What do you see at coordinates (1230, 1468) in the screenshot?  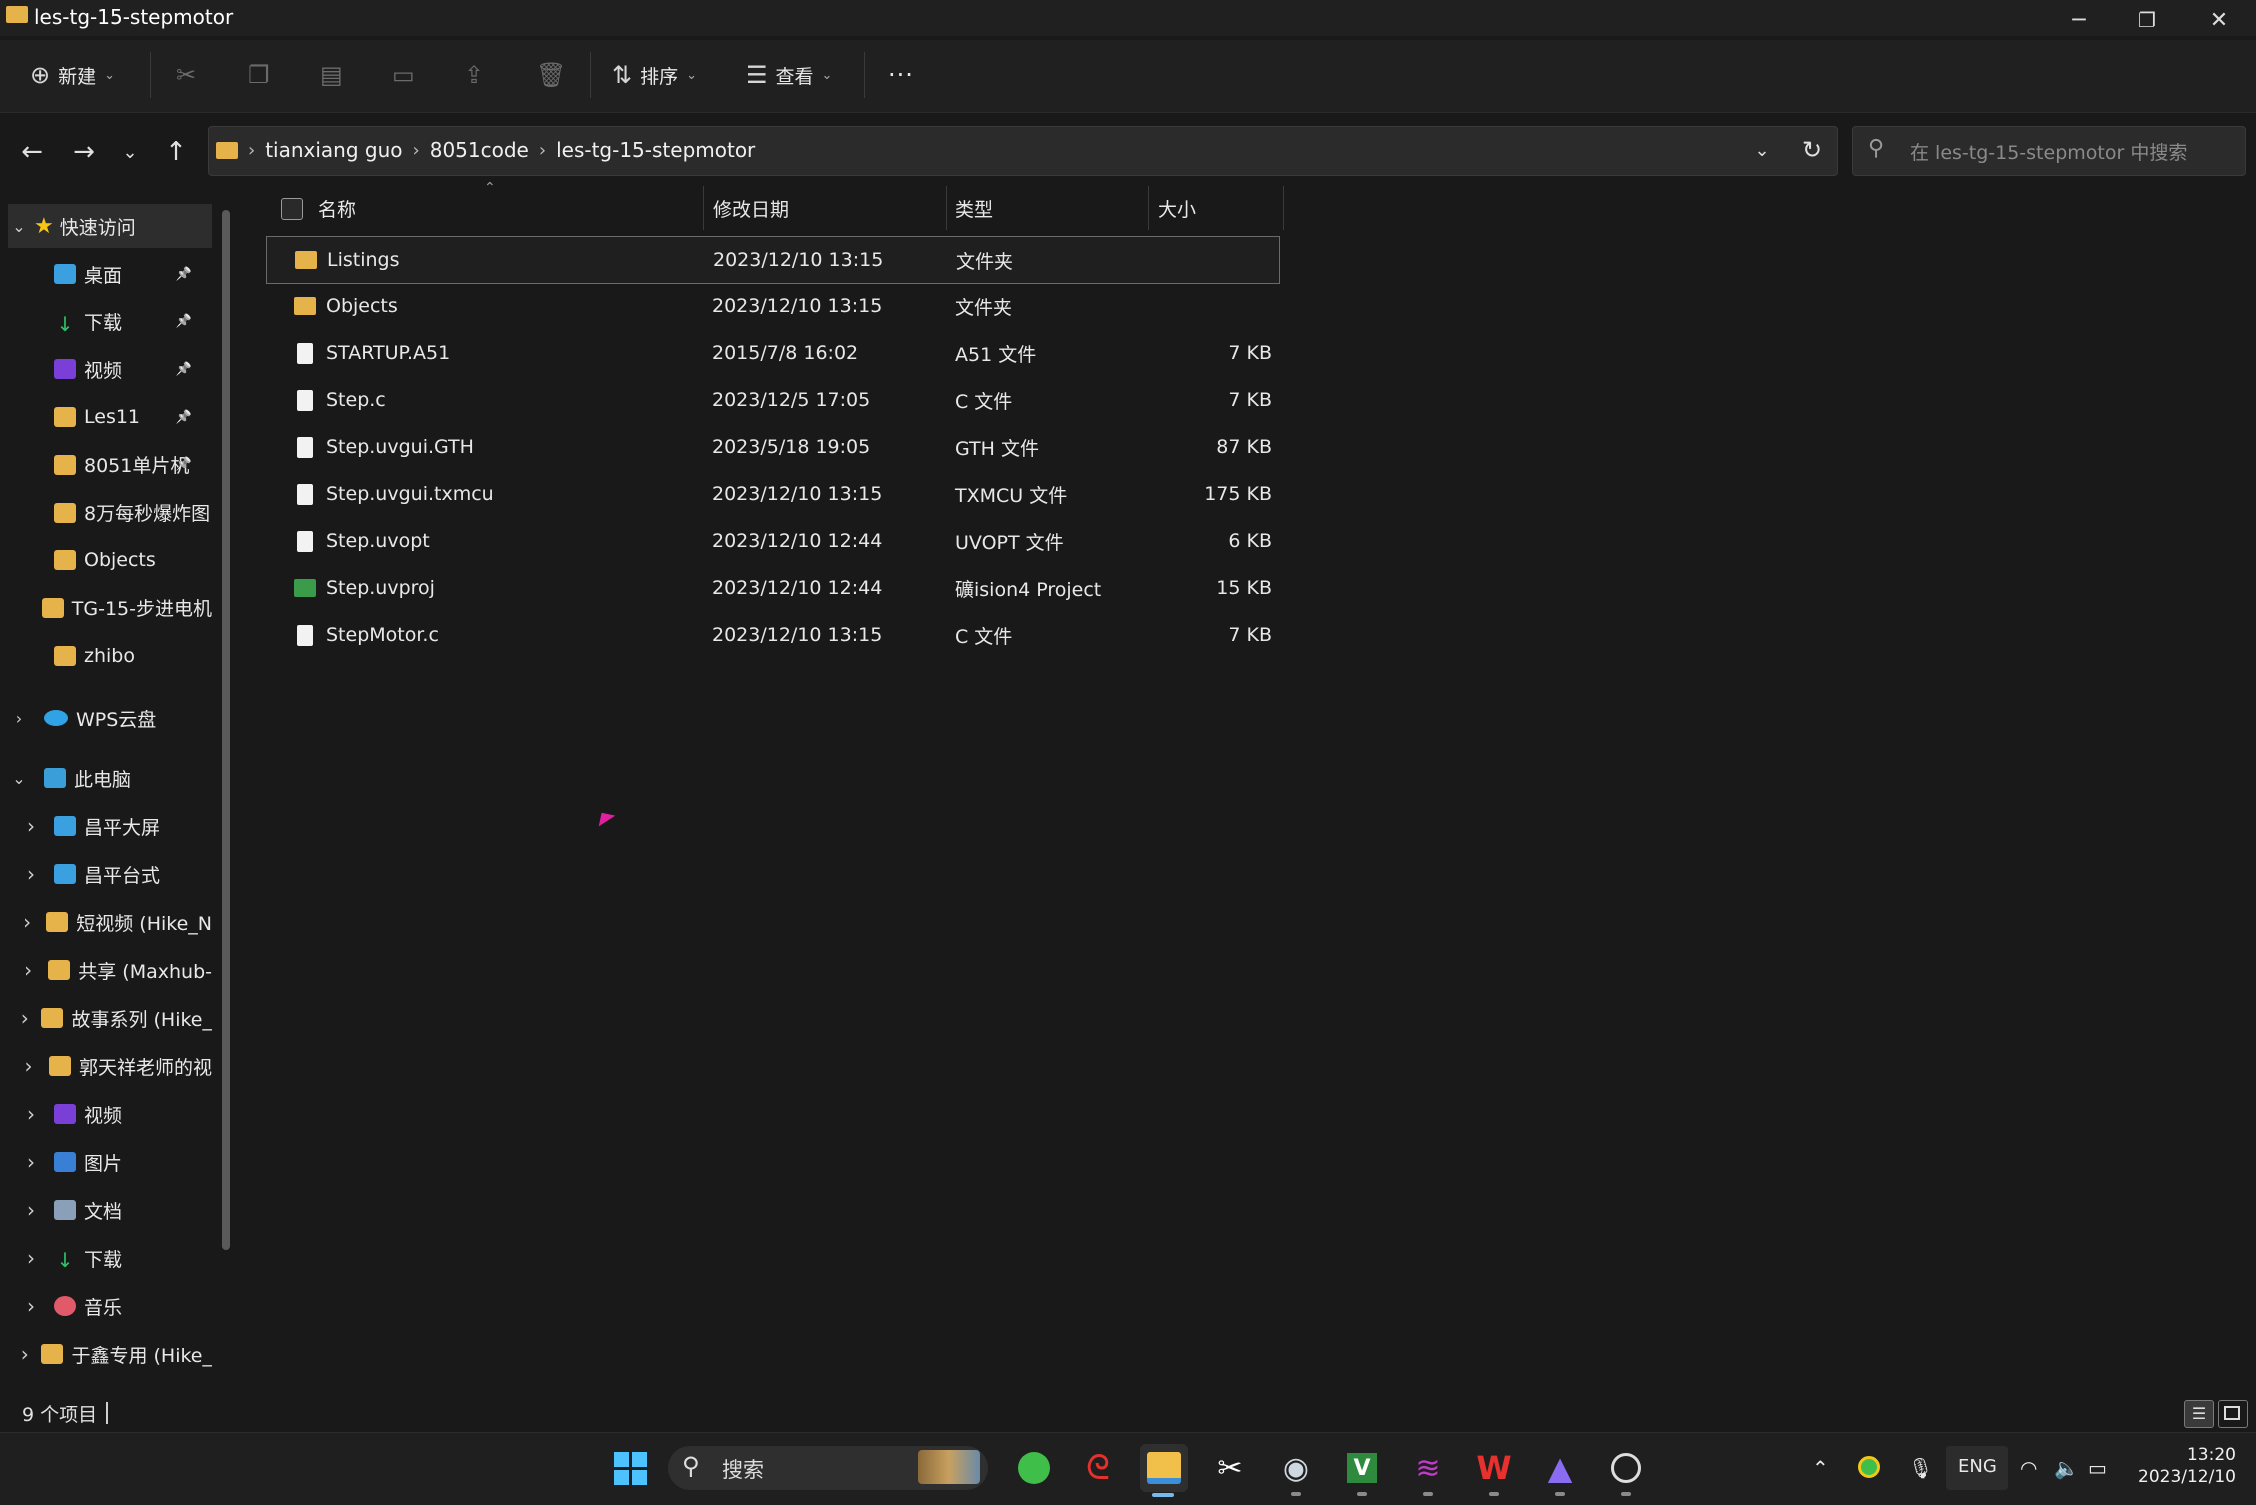 I see `taskbar-app-capcut: ✂` at bounding box center [1230, 1468].